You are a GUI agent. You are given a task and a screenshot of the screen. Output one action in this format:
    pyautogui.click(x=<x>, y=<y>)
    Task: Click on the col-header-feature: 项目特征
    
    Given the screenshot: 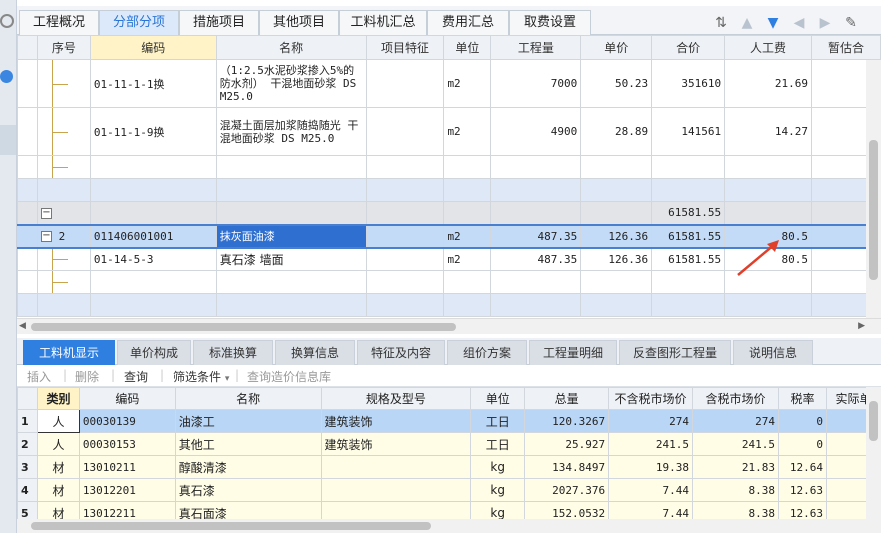 What is the action you would take?
    pyautogui.click(x=405, y=47)
    